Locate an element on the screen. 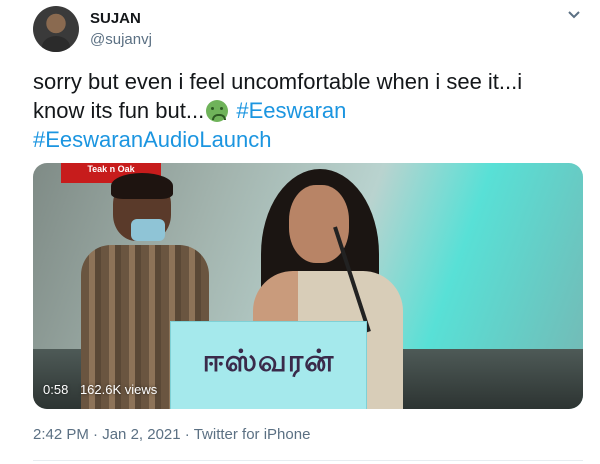 The height and width of the screenshot is (464, 600). hashtag-eeswaran-audio-launch: #EeswaranAudioLaunch is located at coordinates (152, 139).